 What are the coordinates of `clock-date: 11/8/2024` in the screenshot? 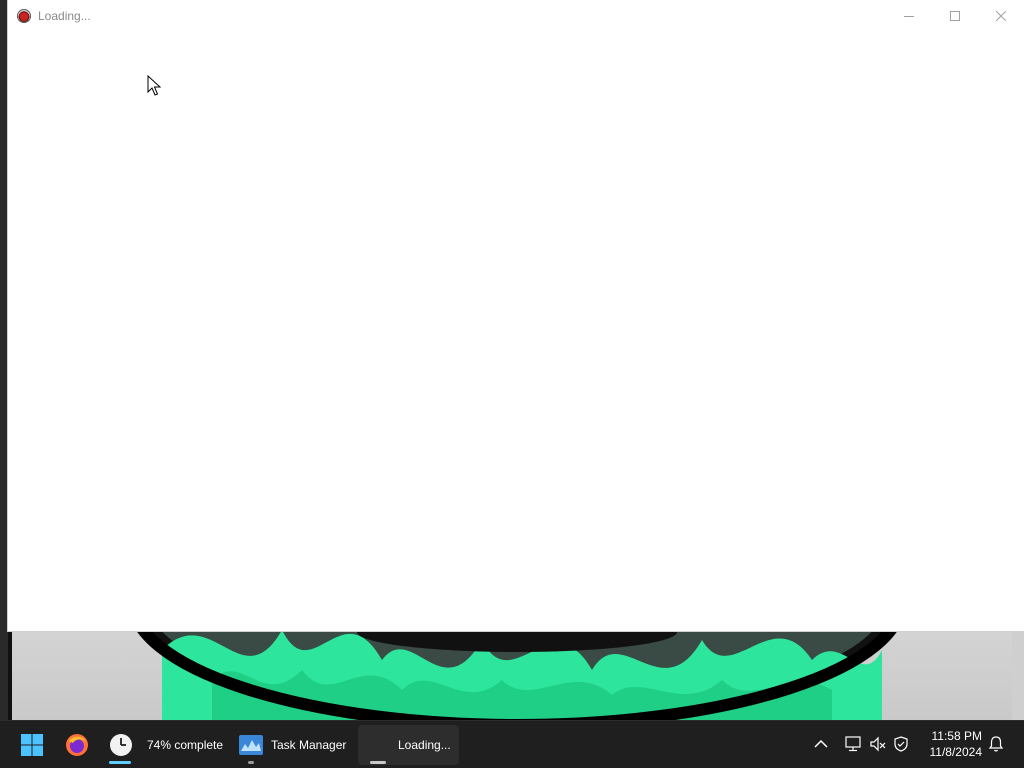 It's located at (956, 752).